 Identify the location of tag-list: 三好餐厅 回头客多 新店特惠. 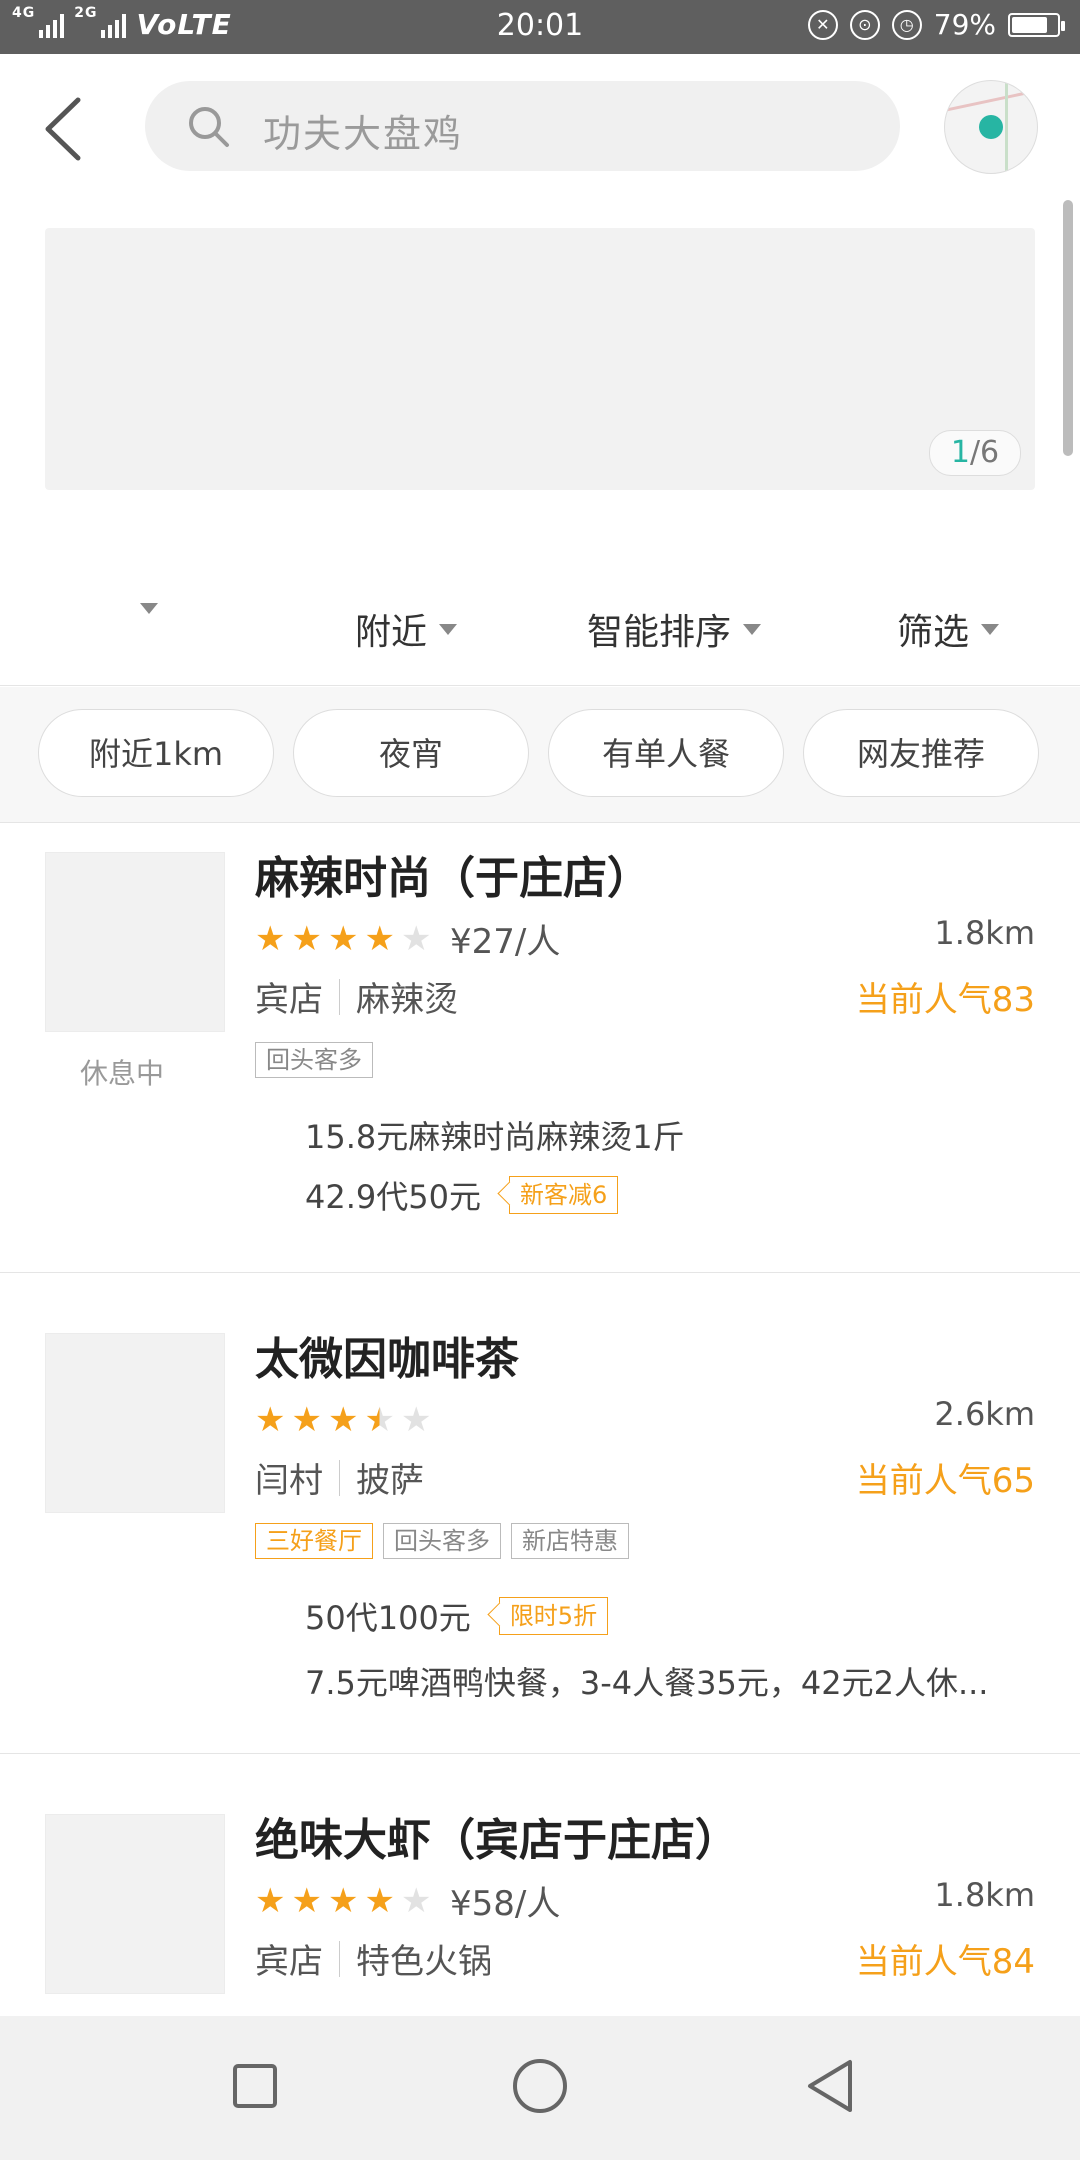
(442, 1541).